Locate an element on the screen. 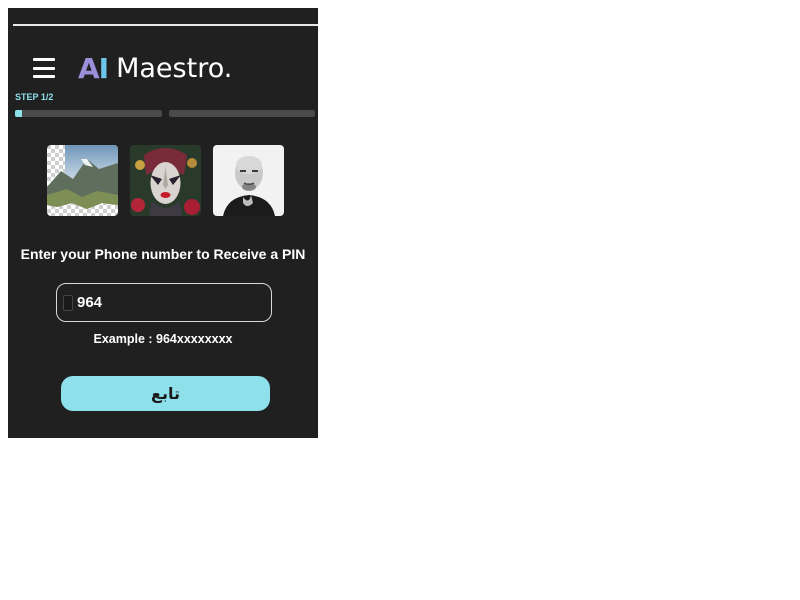 This screenshot has width=800, height=600. country-flag-icon is located at coordinates (68, 302).